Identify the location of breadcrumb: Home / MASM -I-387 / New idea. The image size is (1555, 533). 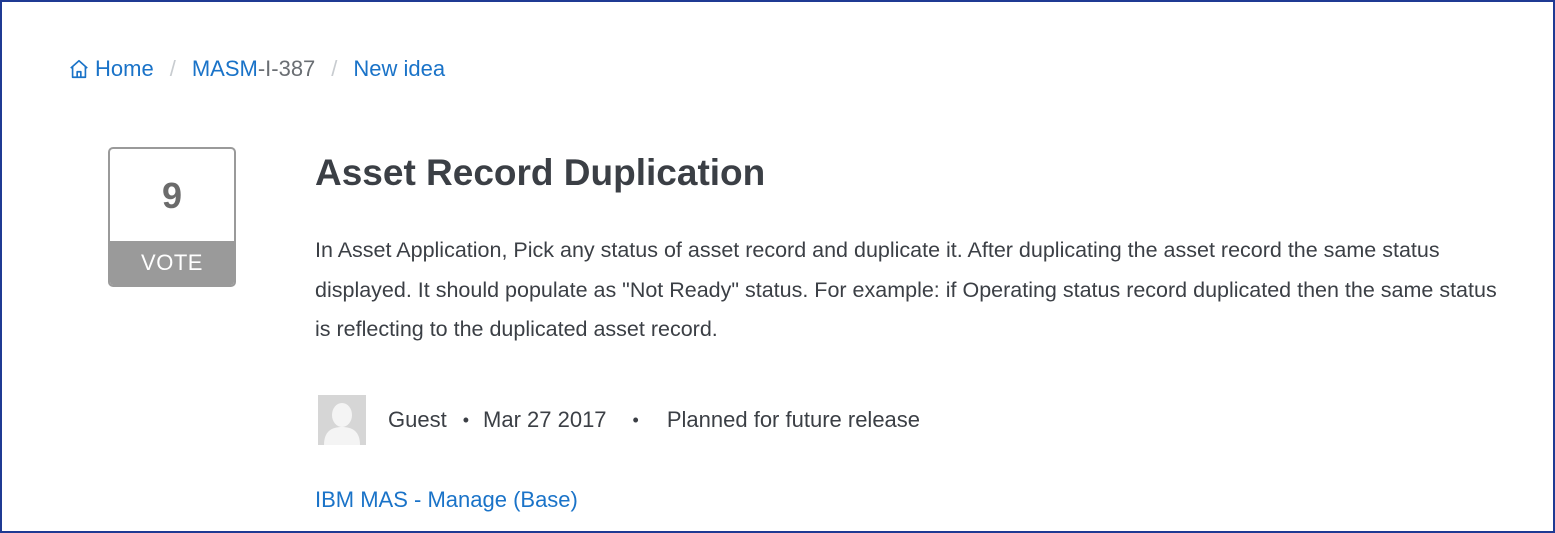
(256, 69).